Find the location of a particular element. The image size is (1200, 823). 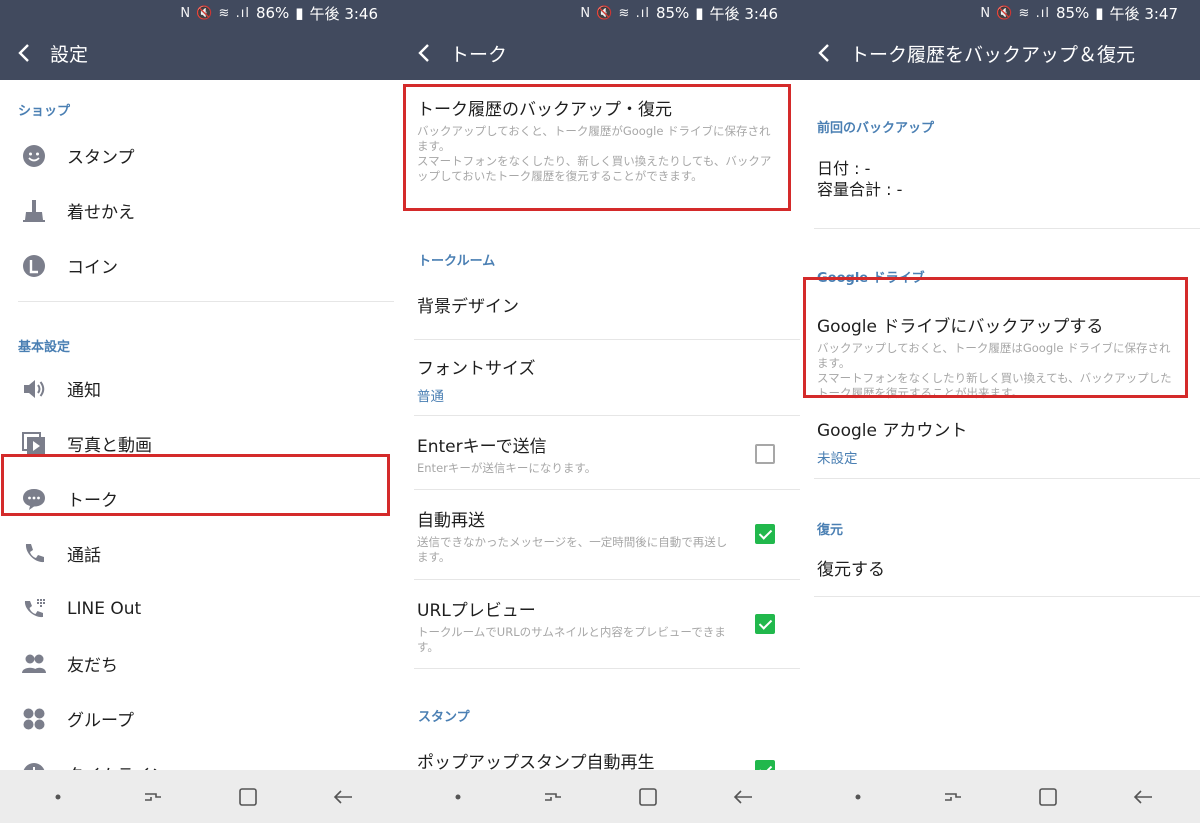

section-restore: 復元 is located at coordinates (830, 530).